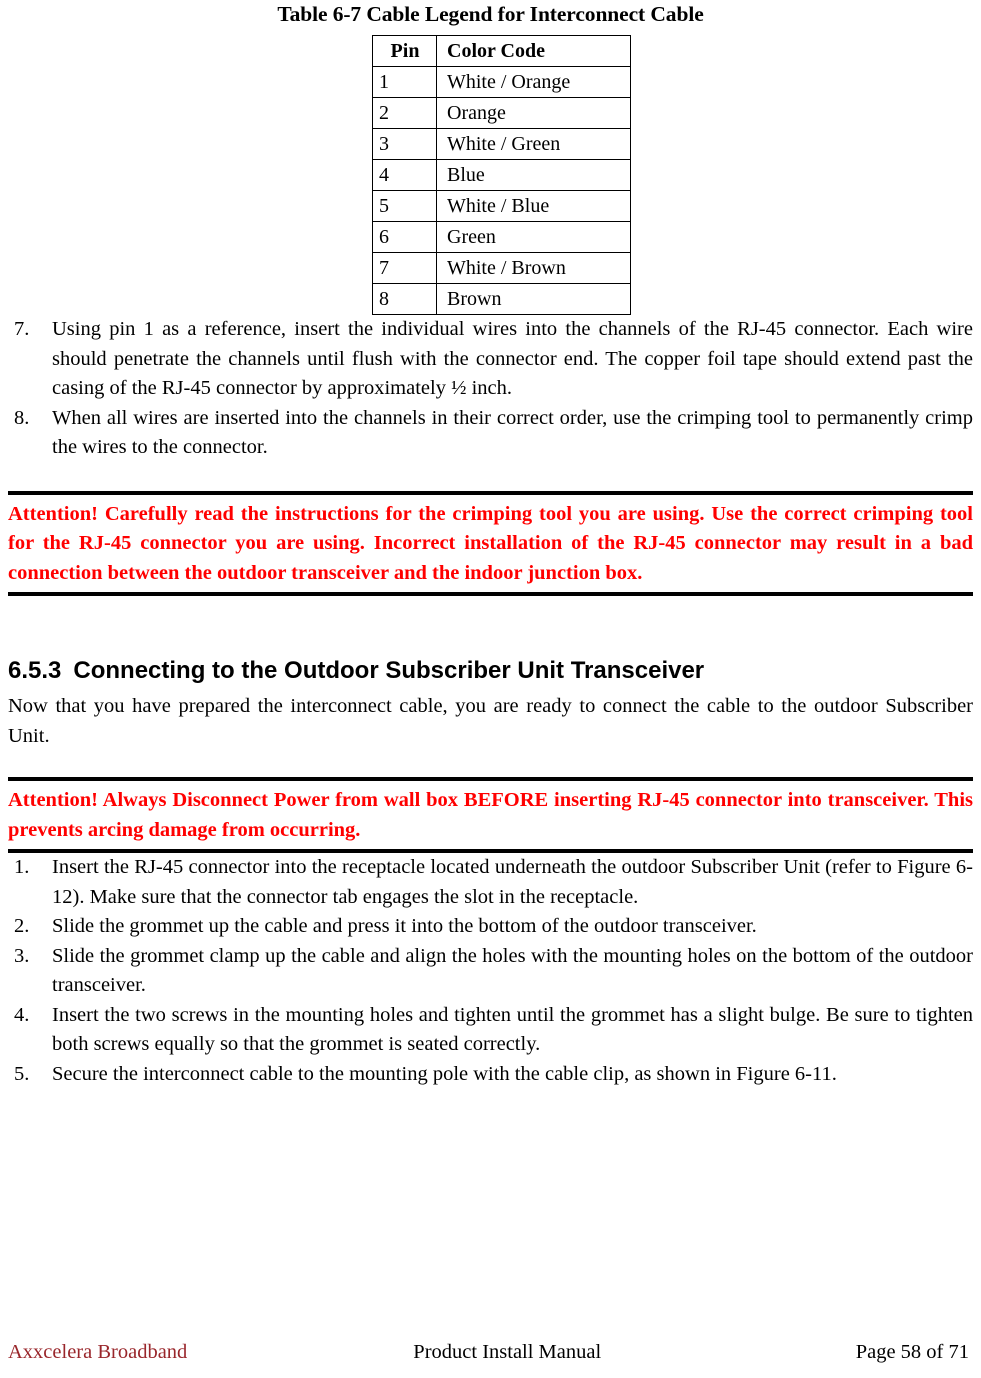  I want to click on connecting-step-marker: 4., so click(22, 1014).